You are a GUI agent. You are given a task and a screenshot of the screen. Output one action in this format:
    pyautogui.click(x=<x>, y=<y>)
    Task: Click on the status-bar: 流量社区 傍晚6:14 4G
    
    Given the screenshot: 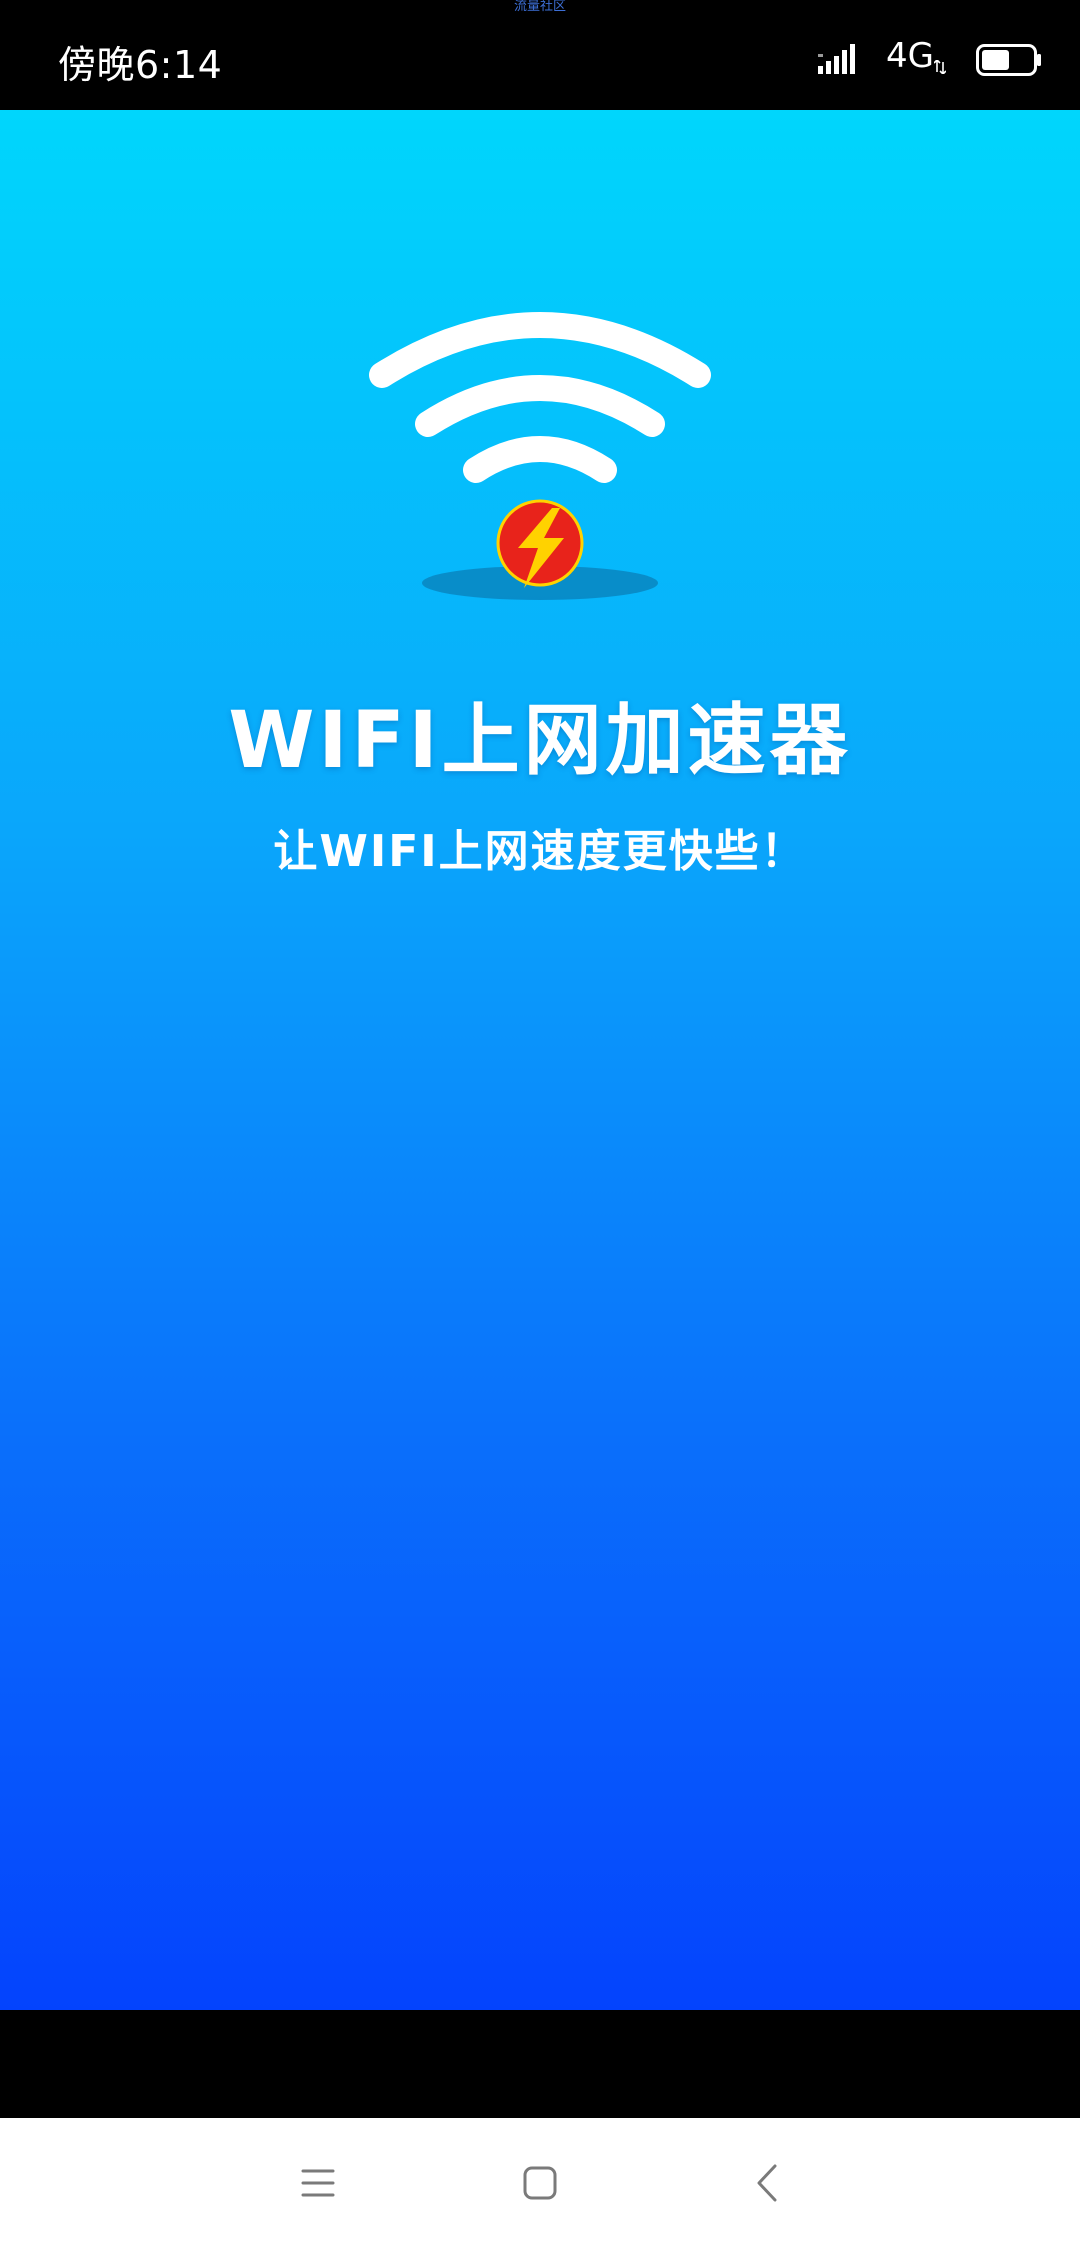 What is the action you would take?
    pyautogui.click(x=540, y=55)
    